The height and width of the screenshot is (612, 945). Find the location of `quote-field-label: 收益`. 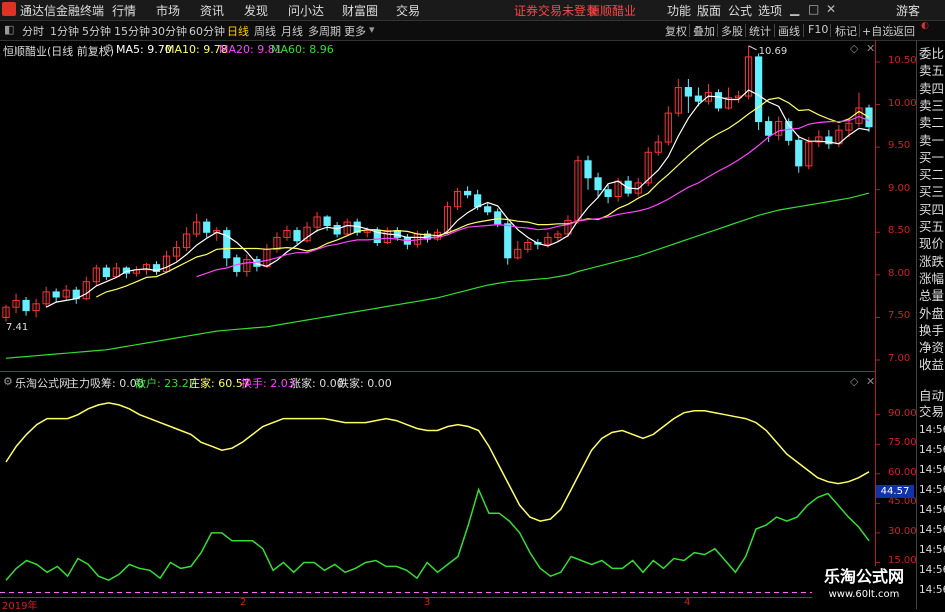

quote-field-label: 收益 is located at coordinates (932, 365).